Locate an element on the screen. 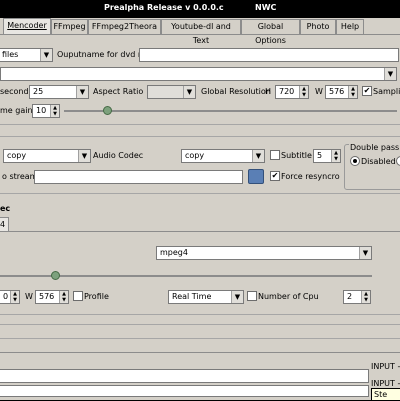  outputname-label: Ouputname for dvd rip is located at coordinates (103, 54).